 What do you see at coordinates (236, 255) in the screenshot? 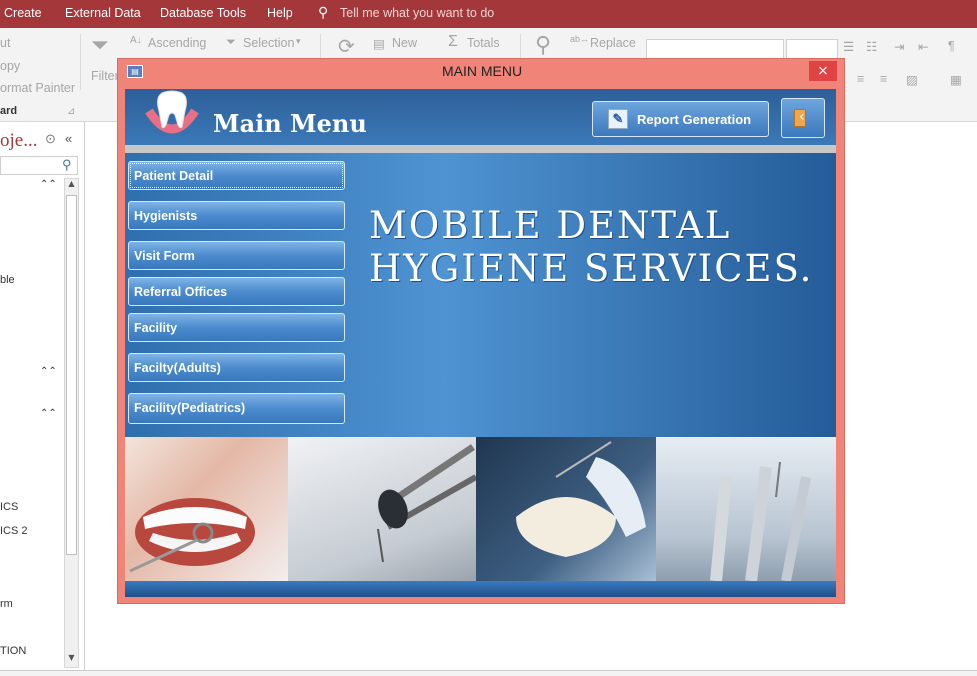
I see `visit-form-button: Visit Form` at bounding box center [236, 255].